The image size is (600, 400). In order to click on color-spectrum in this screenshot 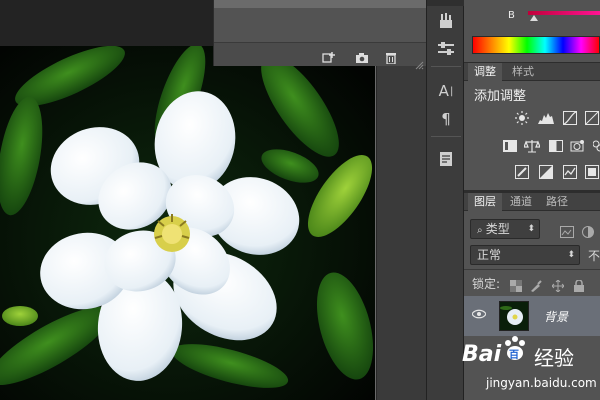, I will do `click(536, 45)`.